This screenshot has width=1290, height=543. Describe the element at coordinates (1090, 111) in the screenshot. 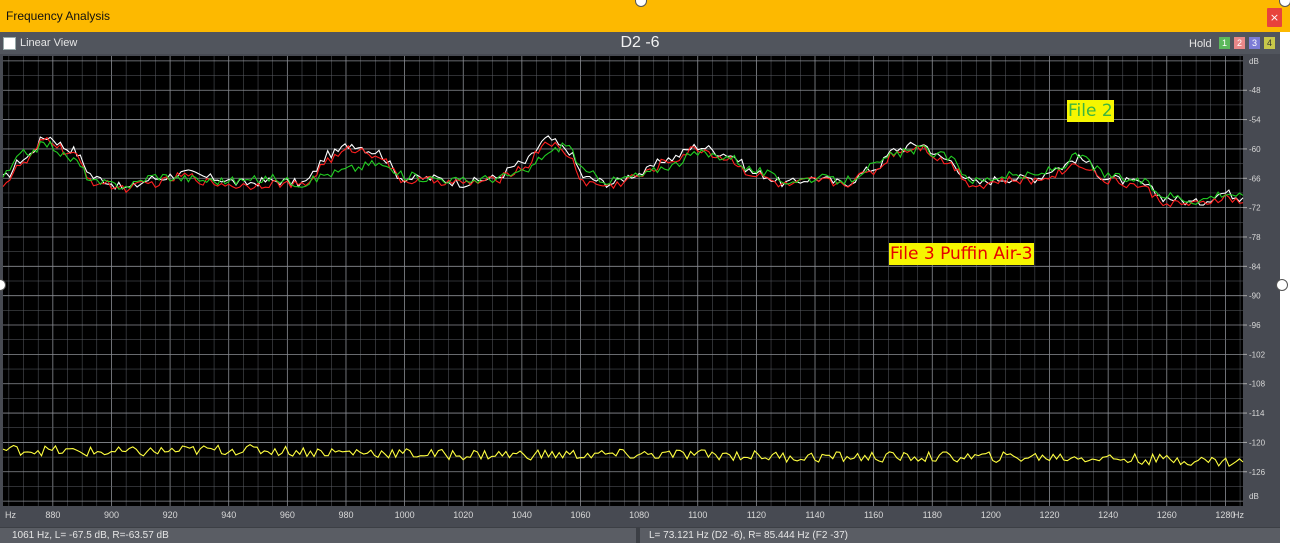

I see `annotation-file-2: File 2` at that location.